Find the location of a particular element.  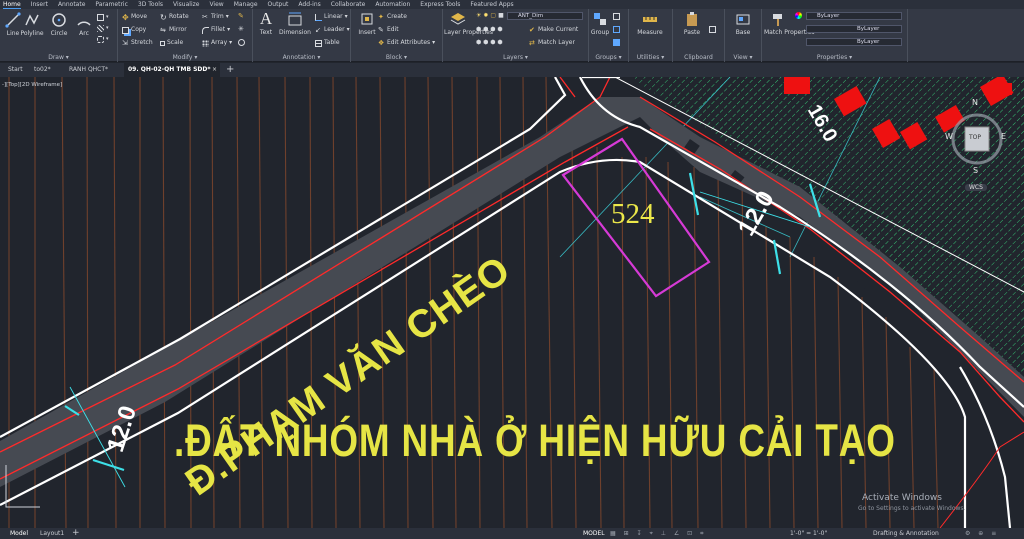

properties-panel-title: Properties ▾ is located at coordinates (834, 57).